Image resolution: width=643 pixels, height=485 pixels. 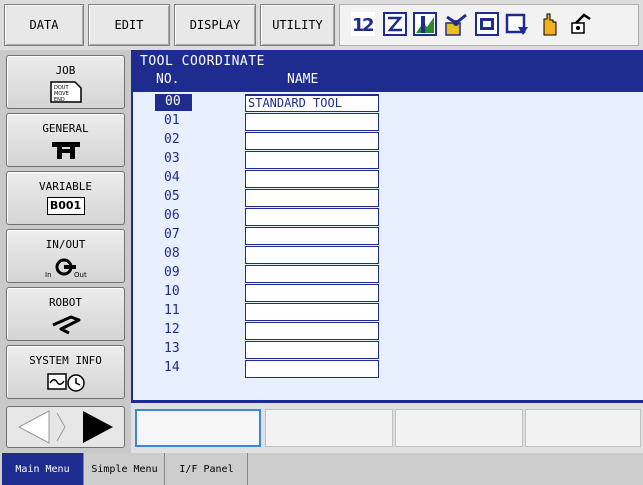 What do you see at coordinates (48, 275) in the screenshot?
I see `svg-text: In` at bounding box center [48, 275].